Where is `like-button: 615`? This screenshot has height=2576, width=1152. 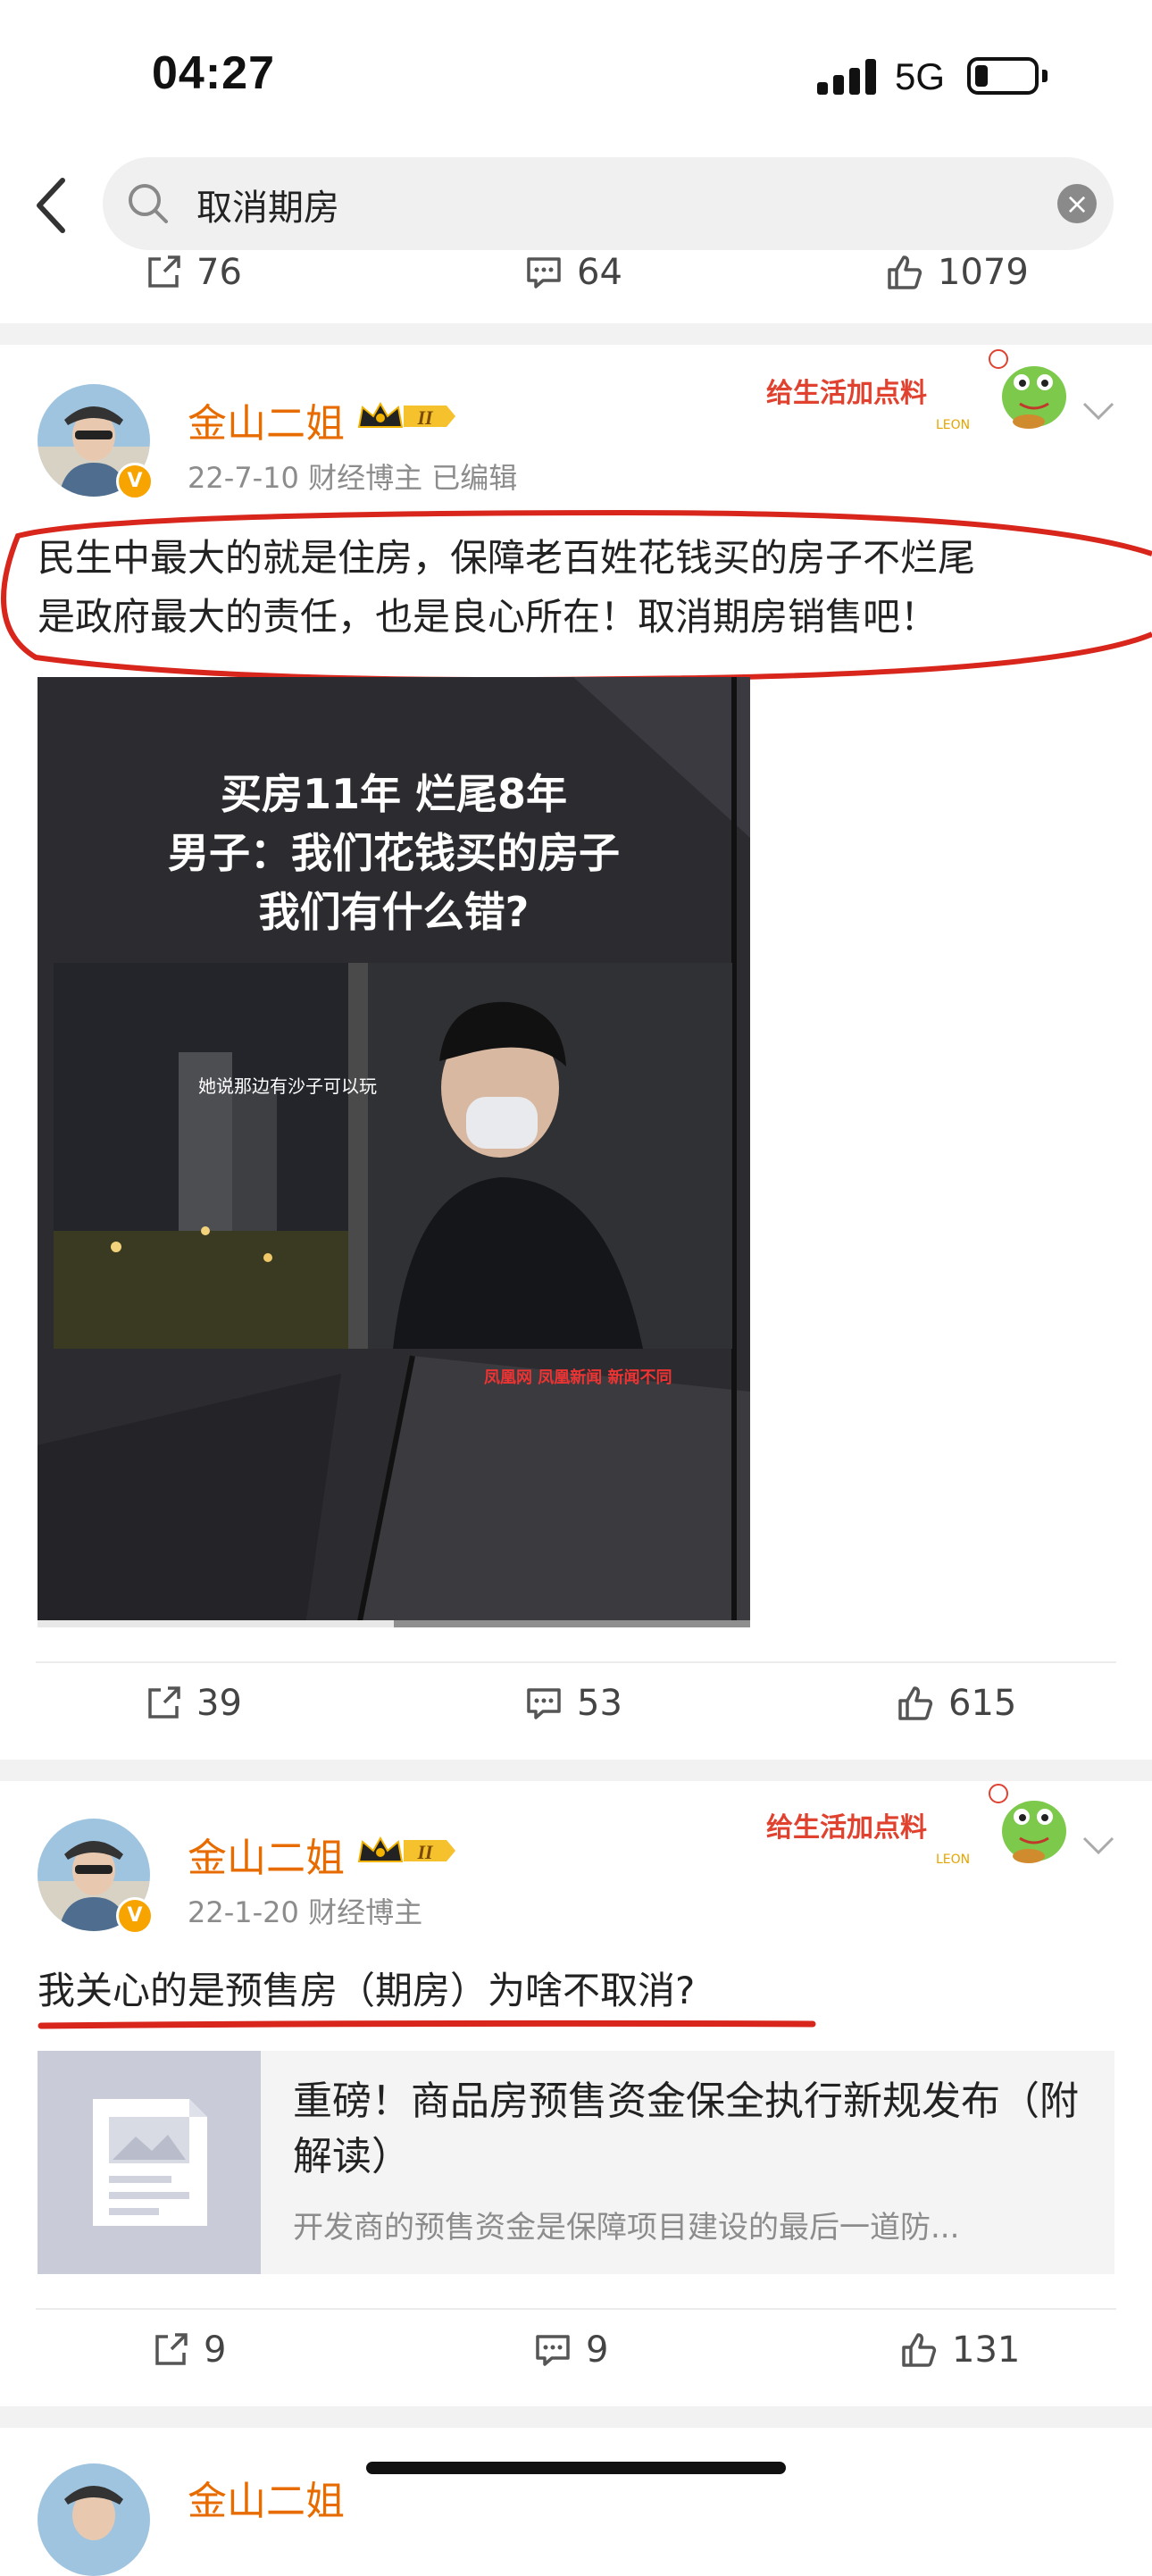
like-button: 615 is located at coordinates (955, 1704).